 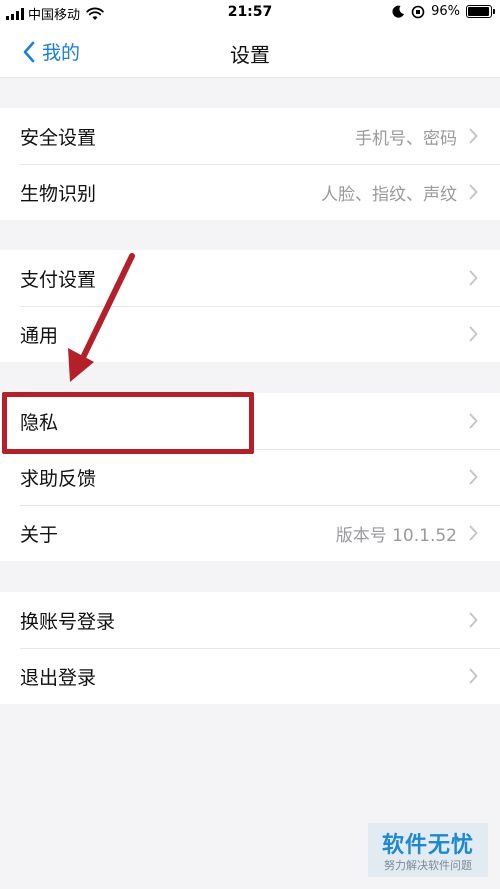 What do you see at coordinates (250, 620) in the screenshot?
I see `row-switch-account: 换账号登录` at bounding box center [250, 620].